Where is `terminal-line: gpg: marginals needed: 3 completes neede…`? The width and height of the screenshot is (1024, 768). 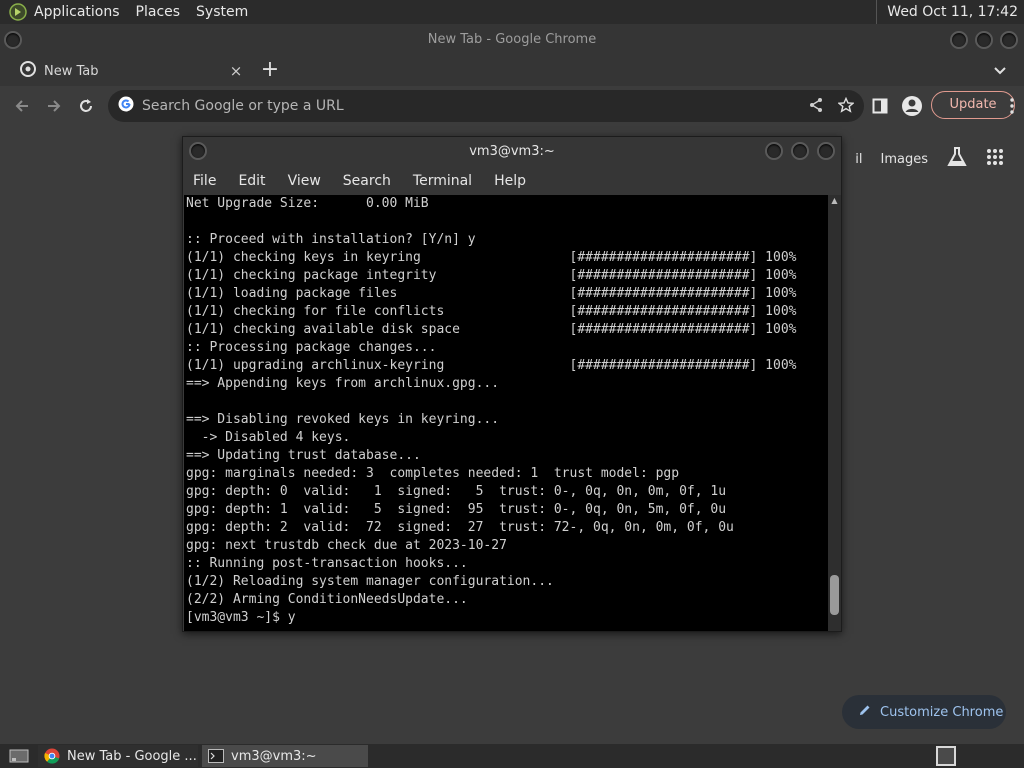 terminal-line: gpg: marginals needed: 3 completes neede… is located at coordinates (433, 473).